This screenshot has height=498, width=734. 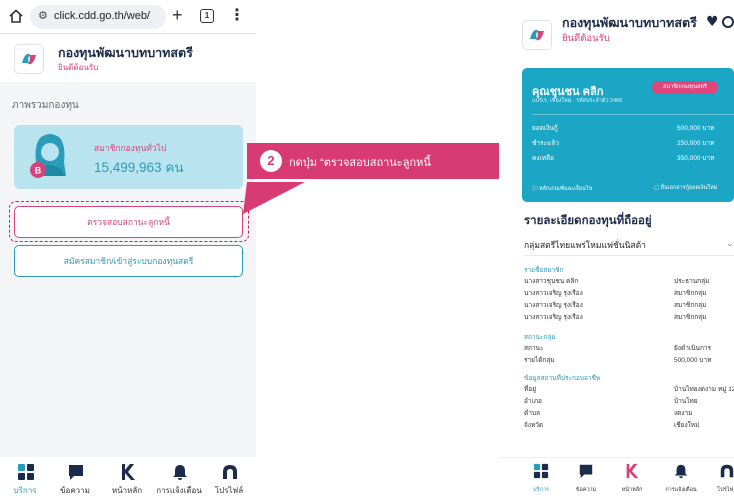 I want to click on fund-logo-icon, so click(x=537, y=35).